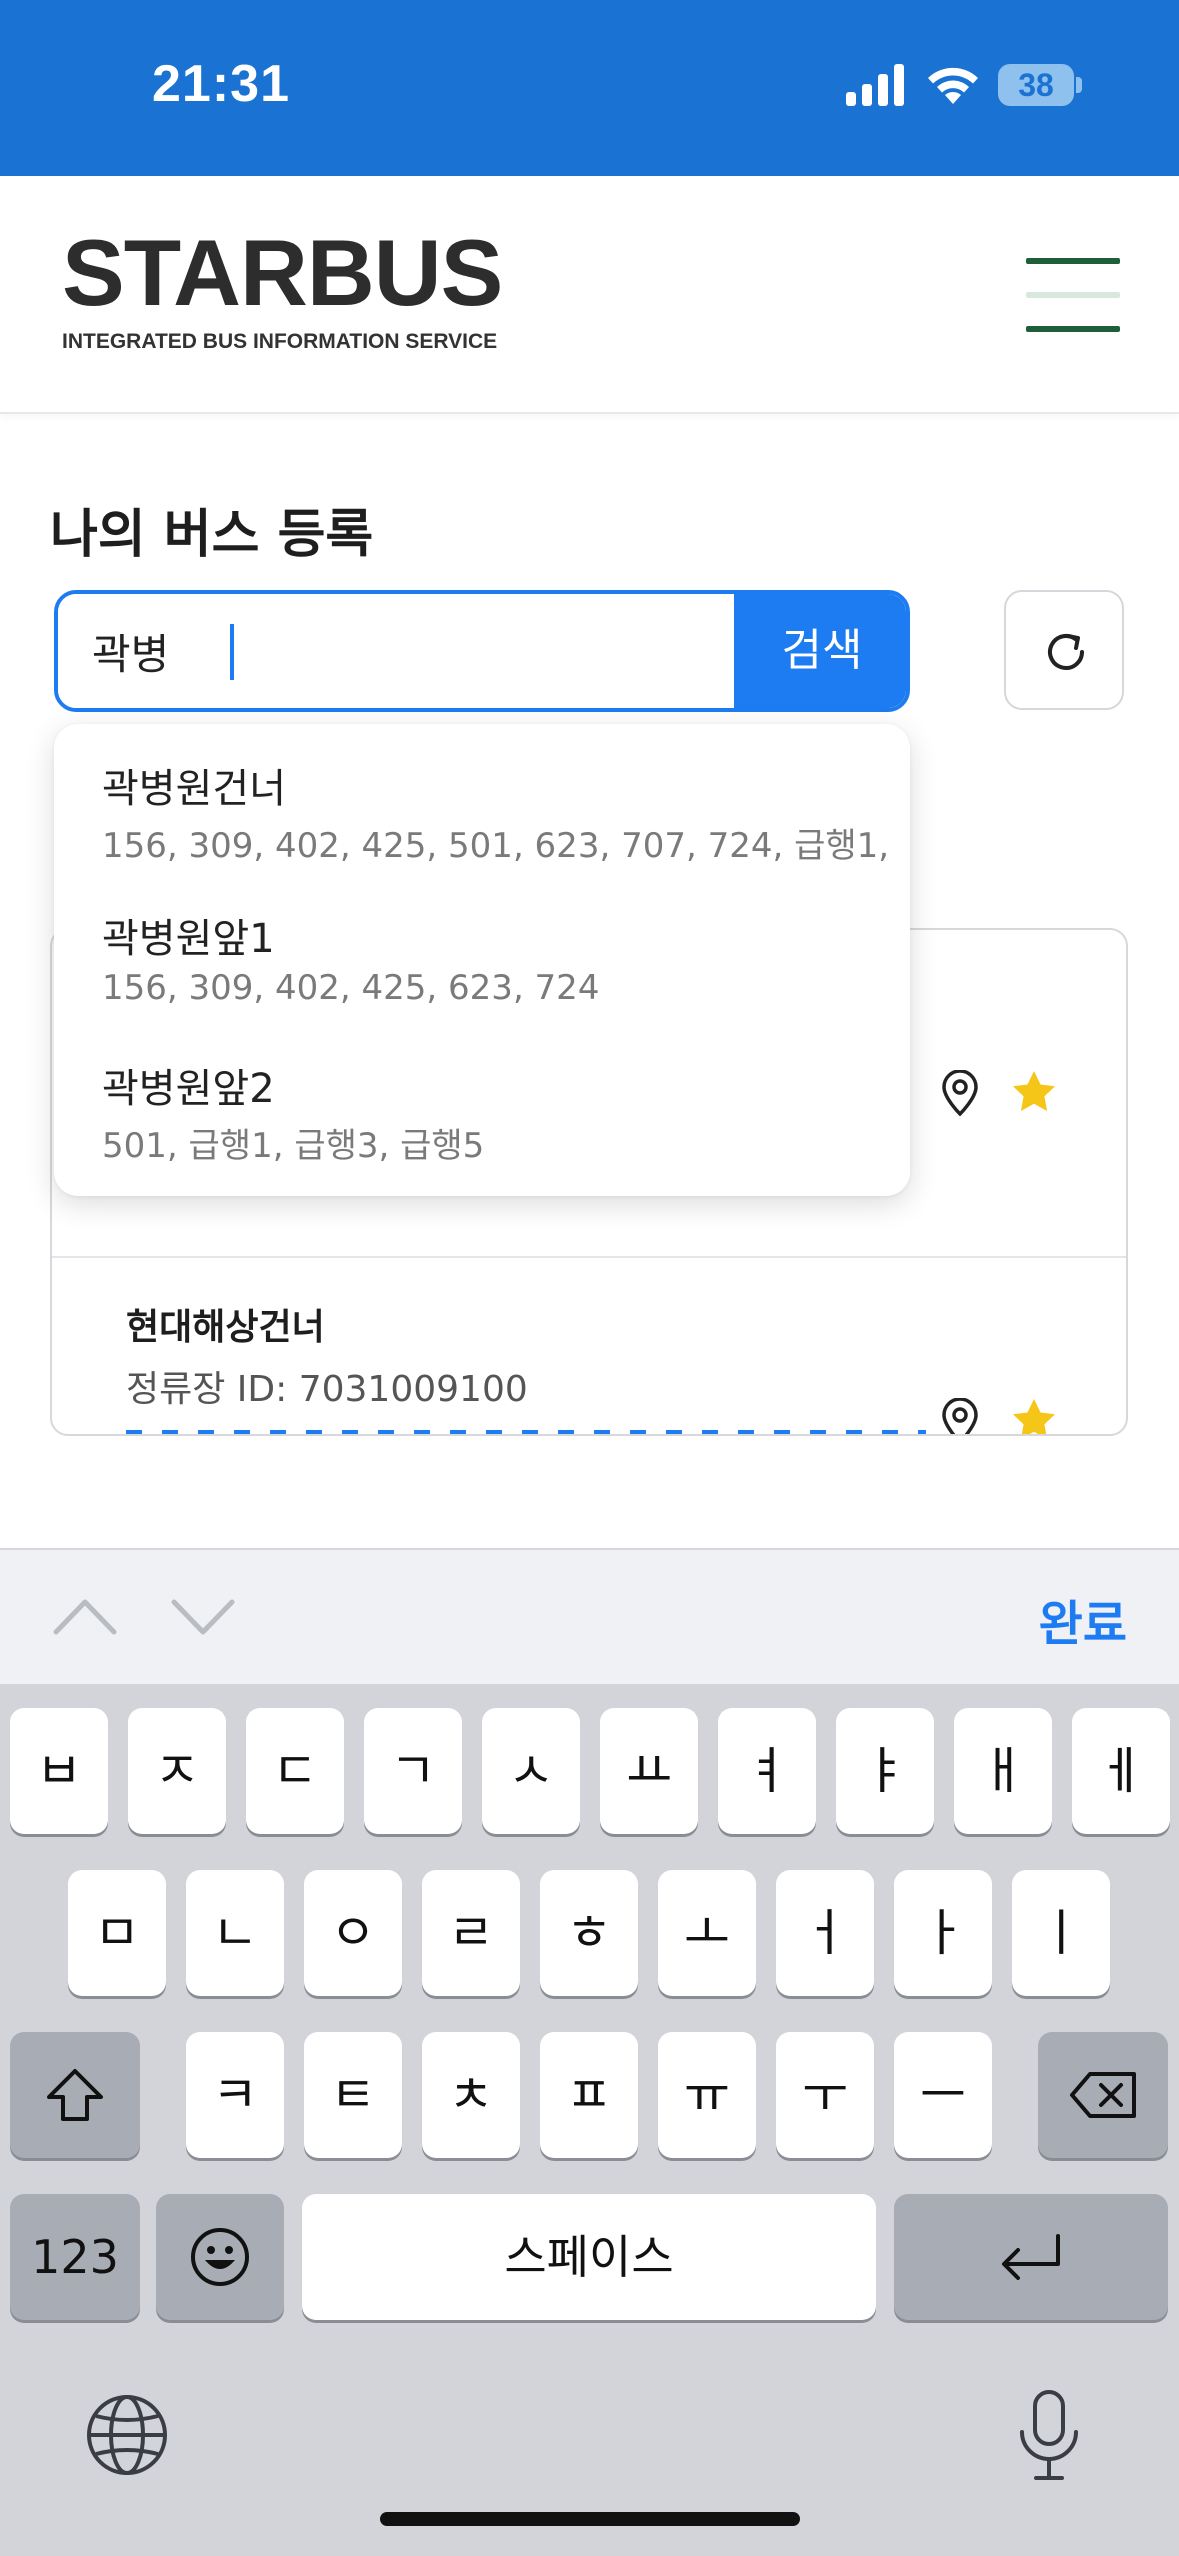 This screenshot has height=2556, width=1179. Describe the element at coordinates (188, 939) in the screenshot. I see `suggestion-name: 곽병원앞1` at that location.